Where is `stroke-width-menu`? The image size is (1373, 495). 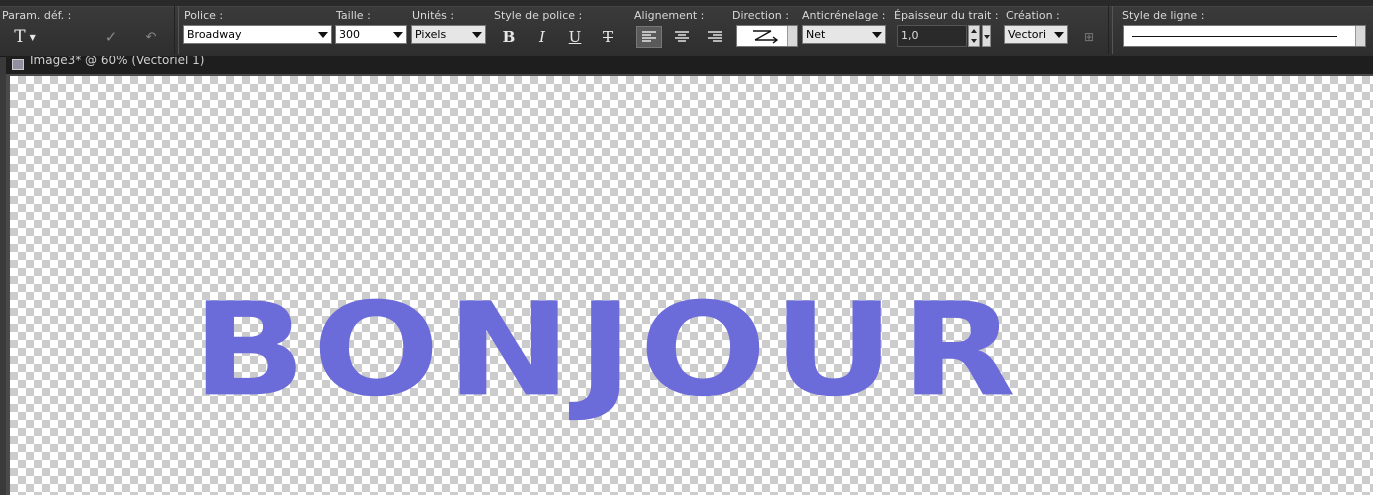
stroke-width-menu is located at coordinates (986, 36).